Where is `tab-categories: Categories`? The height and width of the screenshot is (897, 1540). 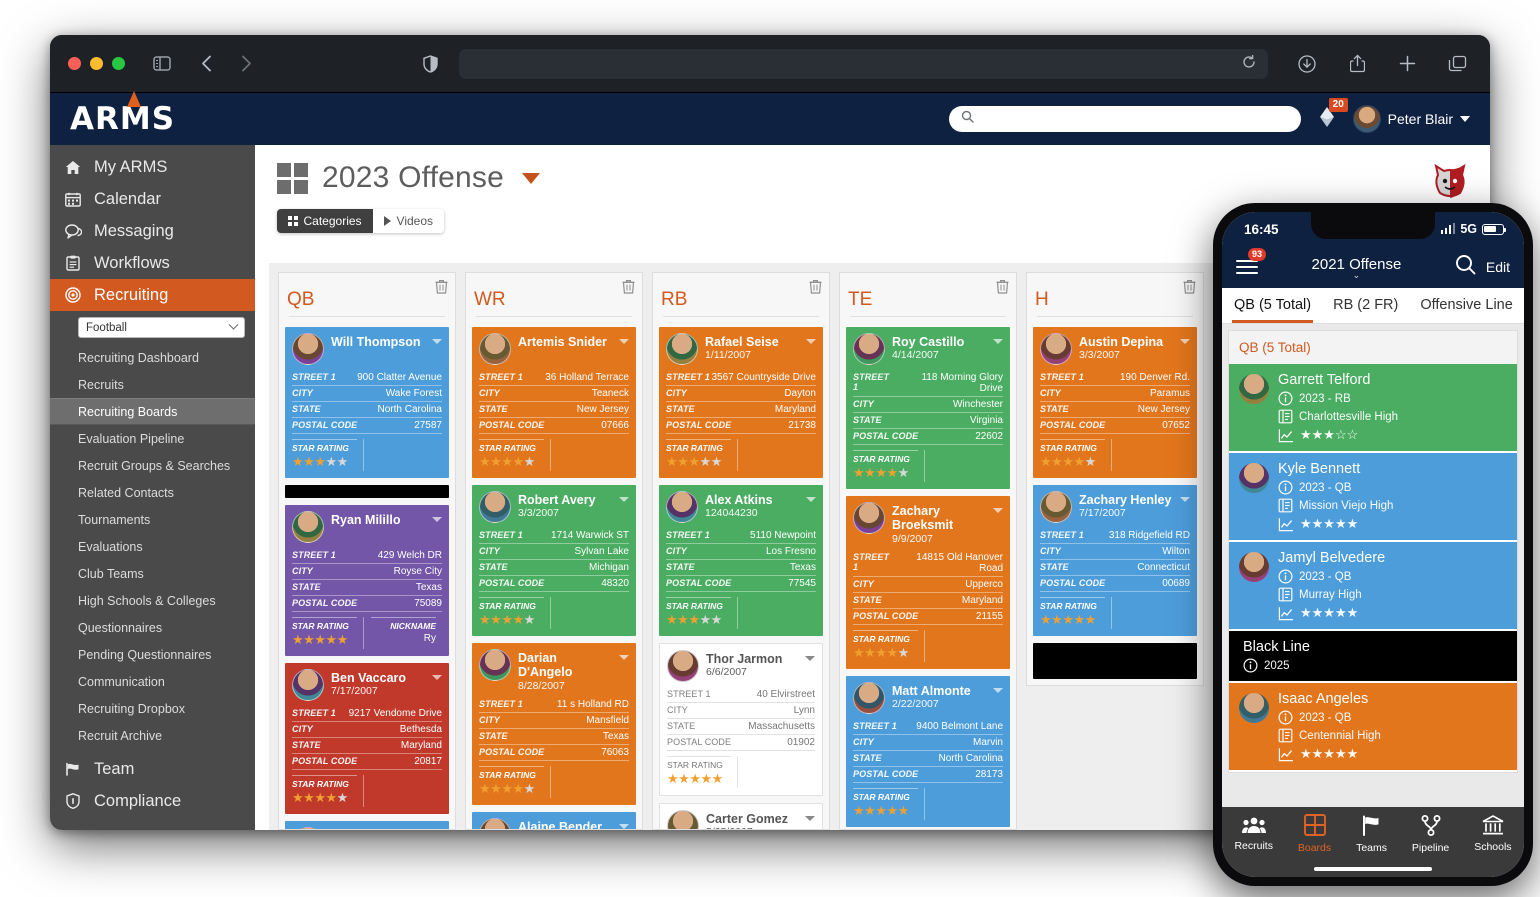
tab-categories: Categories is located at coordinates (325, 221).